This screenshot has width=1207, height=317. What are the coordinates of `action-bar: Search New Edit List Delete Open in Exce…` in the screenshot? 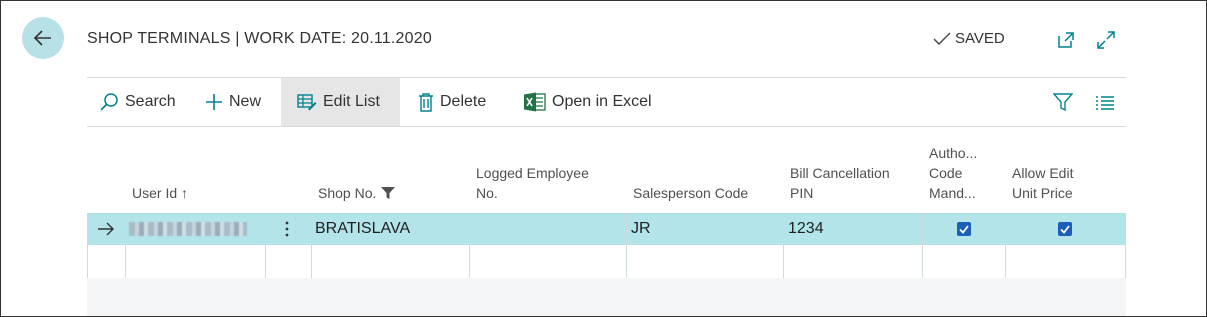 It's located at (606, 102).